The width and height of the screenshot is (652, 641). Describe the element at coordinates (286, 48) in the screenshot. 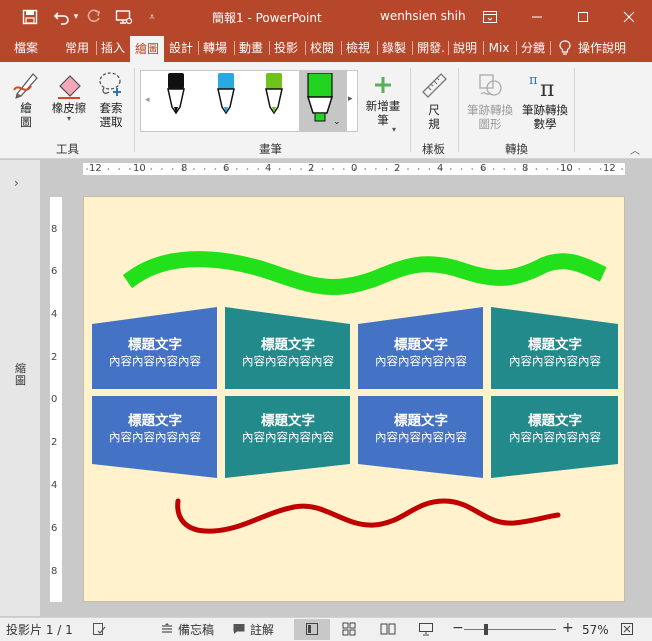

I see `tab-slideshow: 投影` at that location.